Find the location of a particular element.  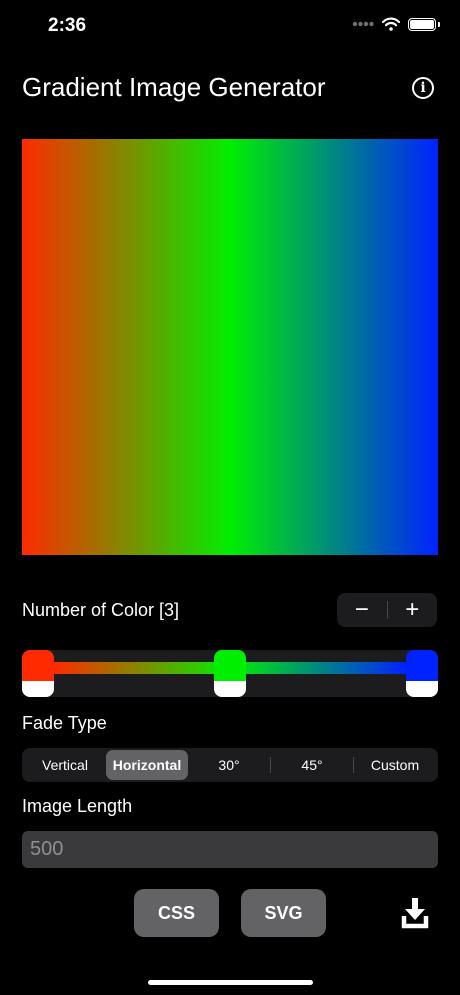

info-icon: i is located at coordinates (423, 88).